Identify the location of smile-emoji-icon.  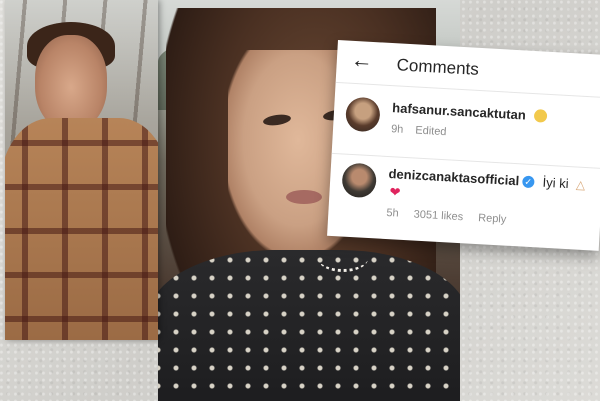
(540, 116).